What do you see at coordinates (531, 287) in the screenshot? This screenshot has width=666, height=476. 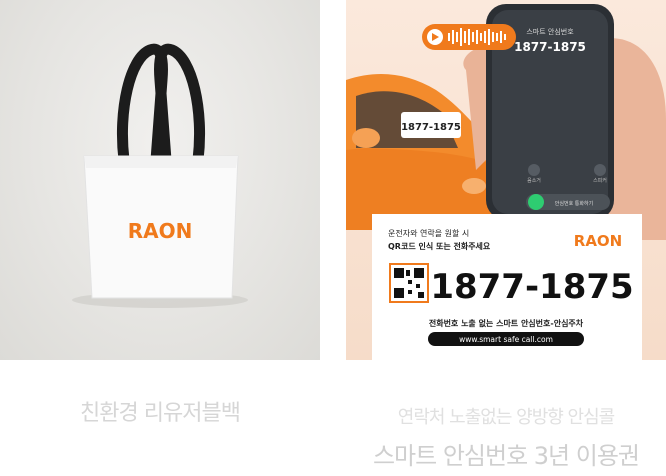 I see `sign-phone-number: 1877-1875` at bounding box center [531, 287].